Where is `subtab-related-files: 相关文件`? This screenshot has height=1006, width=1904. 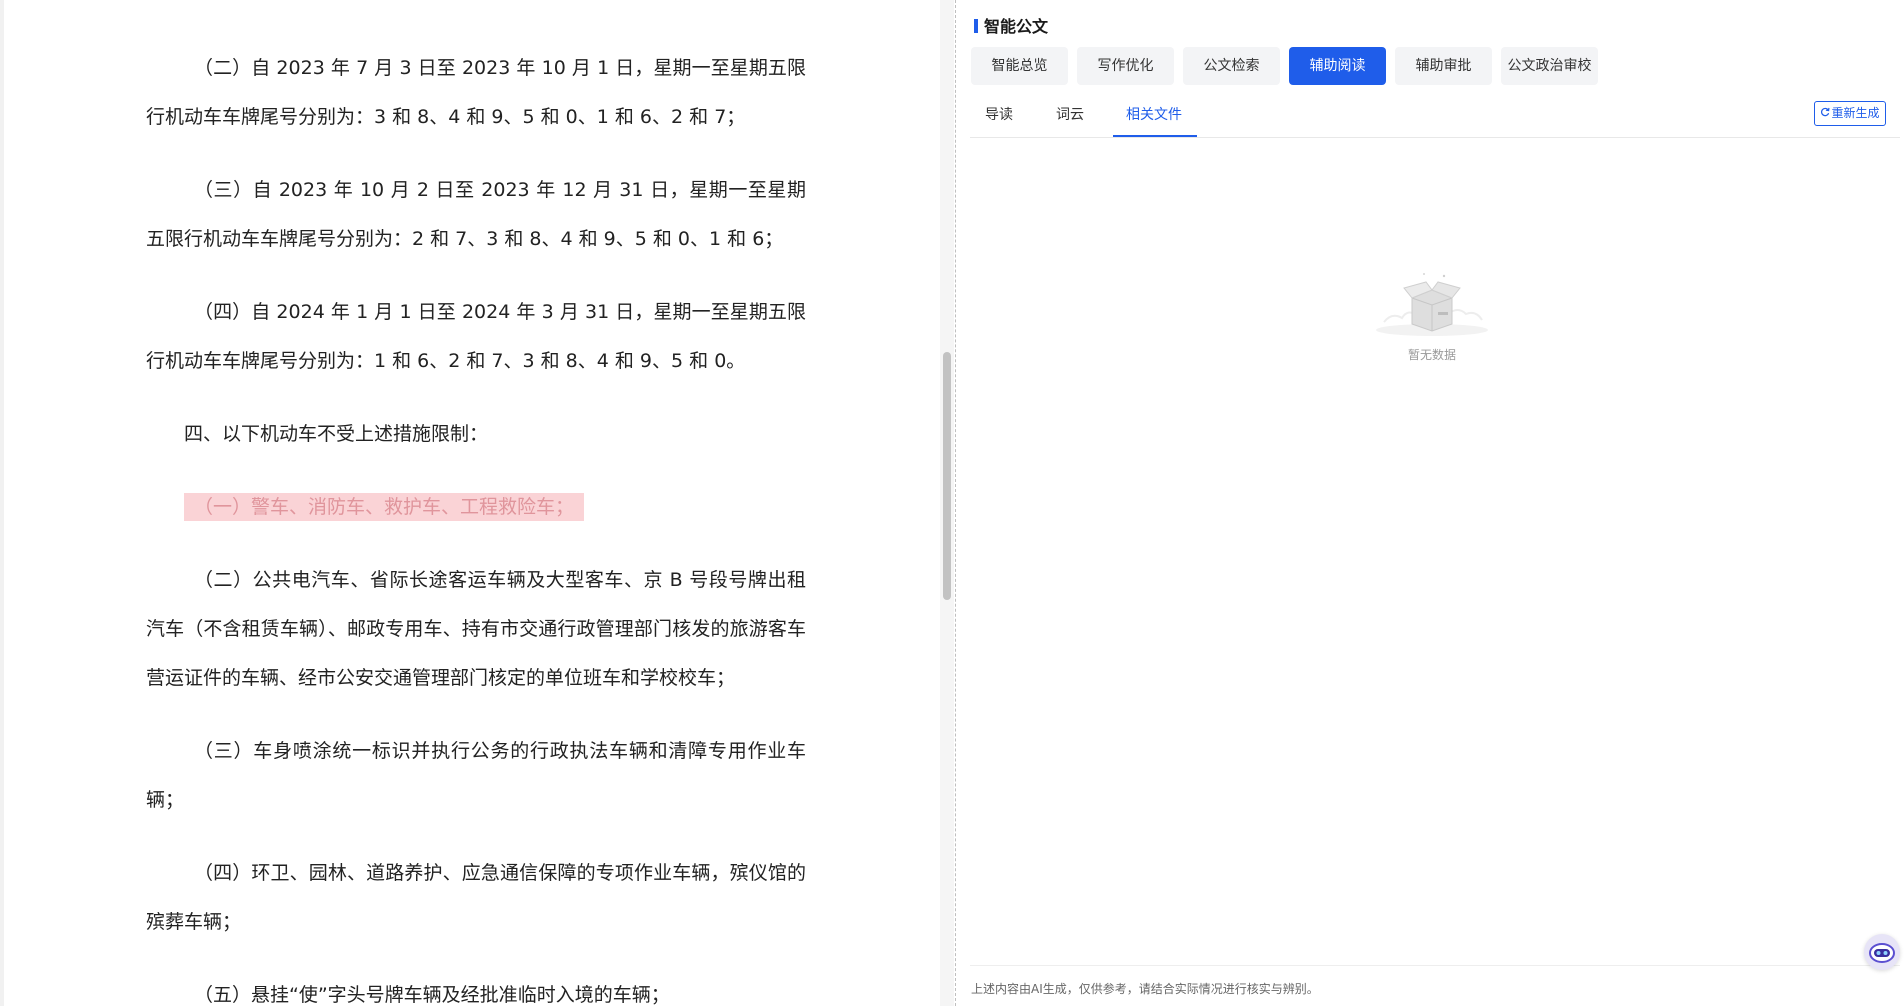 subtab-related-files: 相关文件 is located at coordinates (1154, 114).